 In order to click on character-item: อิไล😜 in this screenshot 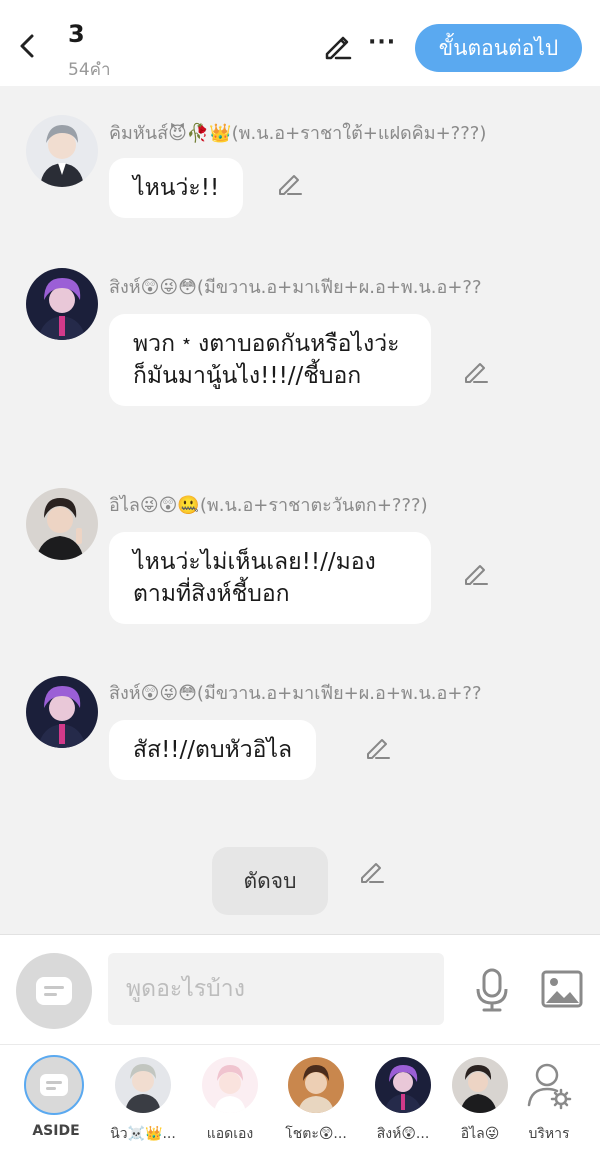, I will do `click(480, 1102)`.